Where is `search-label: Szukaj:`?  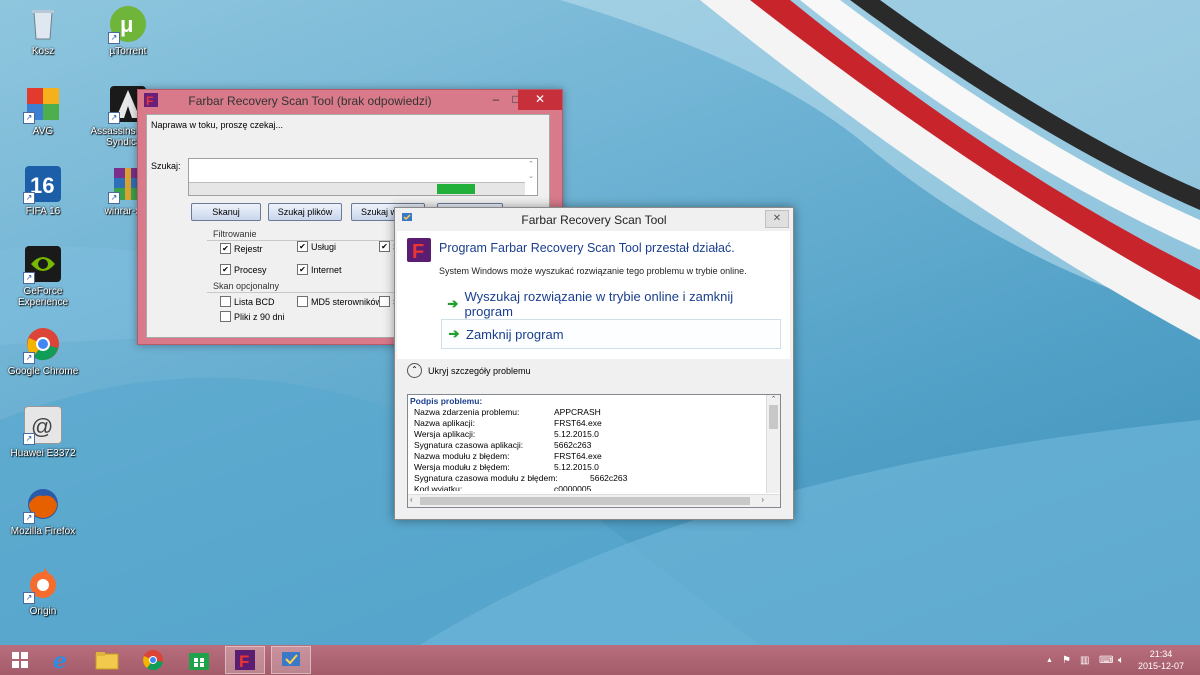 search-label: Szukaj: is located at coordinates (166, 166).